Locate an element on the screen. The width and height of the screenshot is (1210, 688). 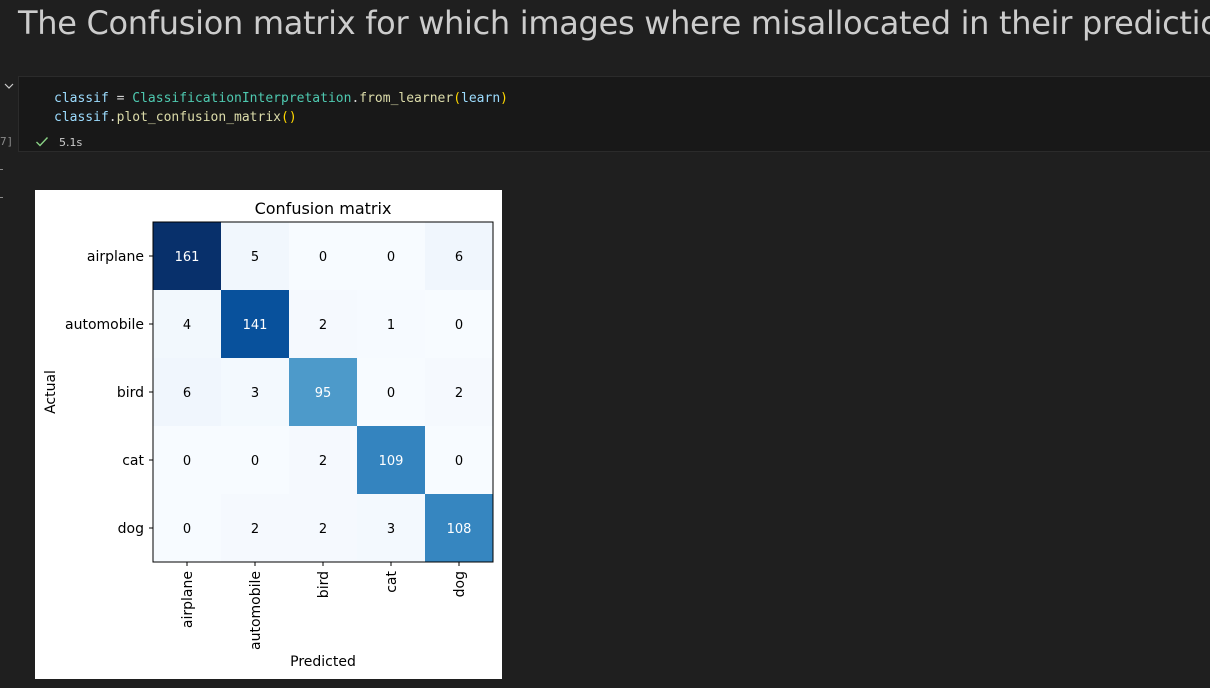
x-tick-label: cat is located at coordinates (392, 581).